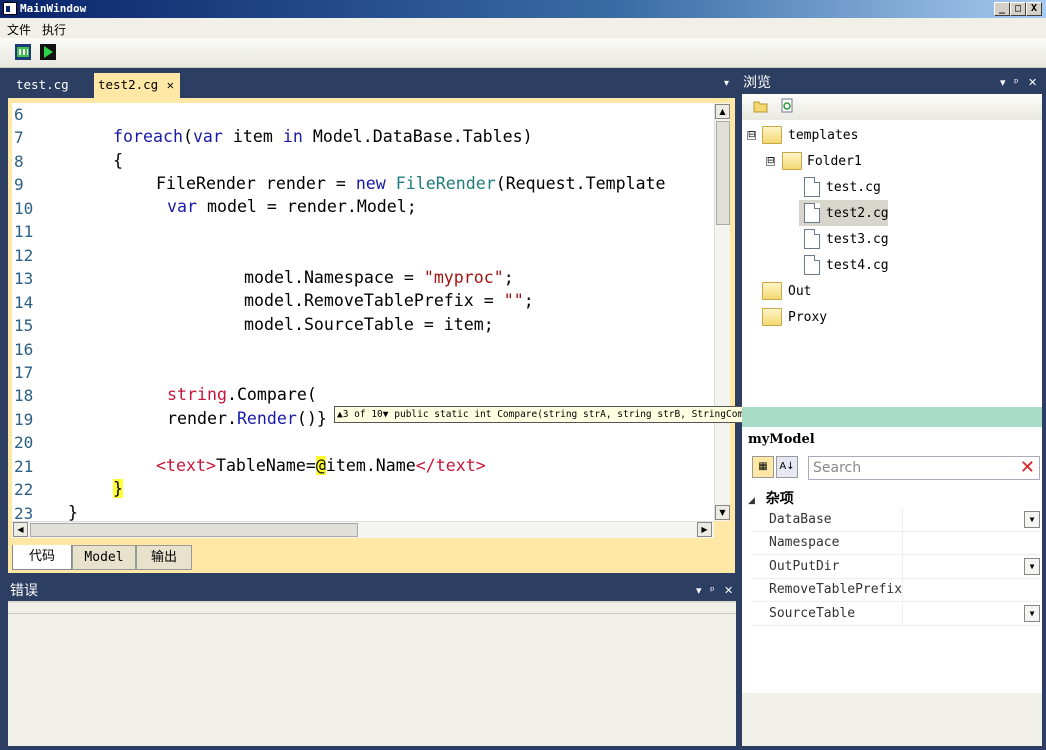  I want to click on property-name: SourceTable, so click(812, 613).